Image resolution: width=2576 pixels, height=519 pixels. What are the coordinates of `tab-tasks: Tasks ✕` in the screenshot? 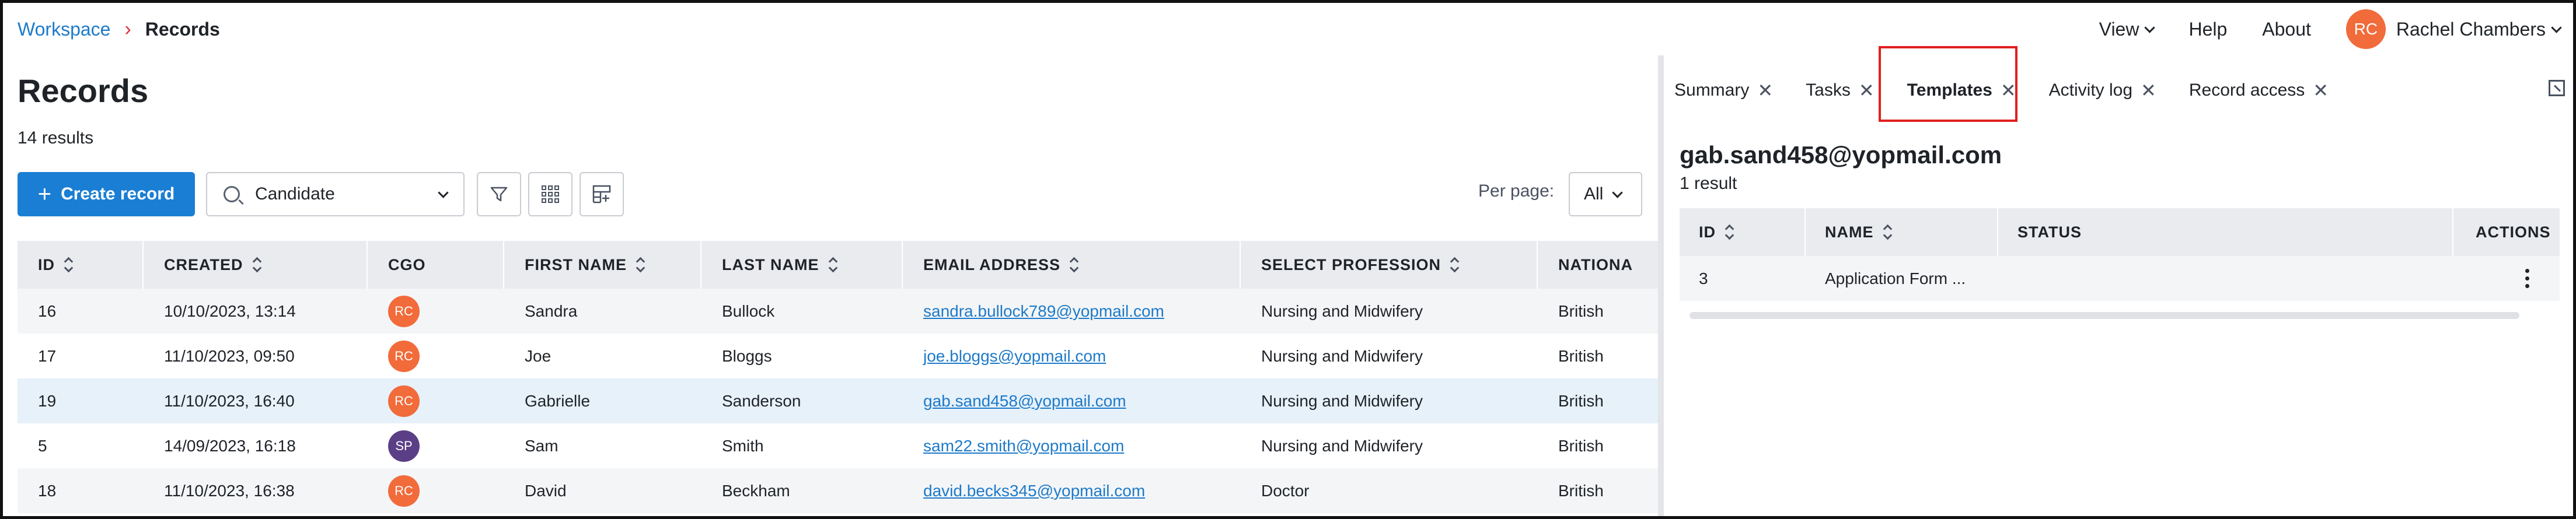 It's located at (1840, 90).